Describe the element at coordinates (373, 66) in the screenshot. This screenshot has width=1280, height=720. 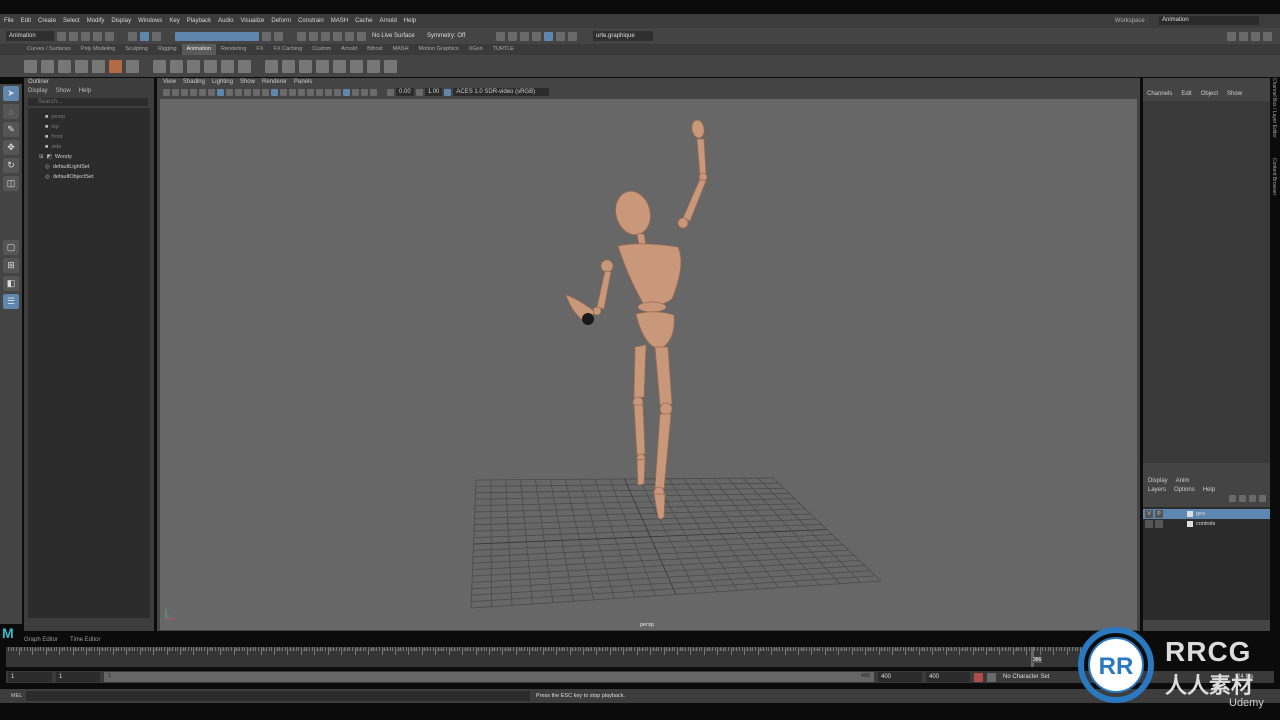
I see `motion-path-icon` at that location.